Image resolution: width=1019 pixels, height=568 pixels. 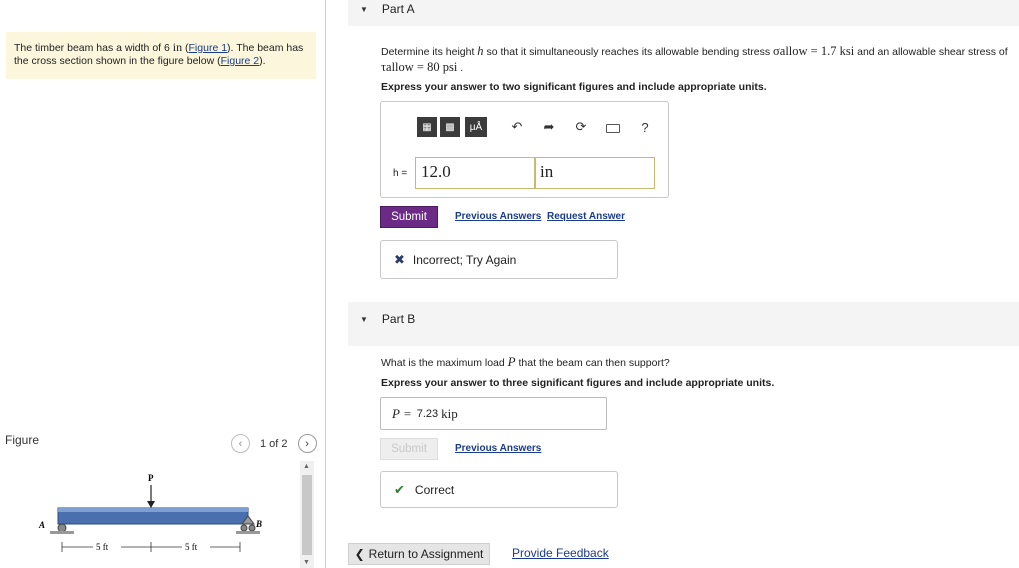 I want to click on support-a-base, so click(x=62, y=532).